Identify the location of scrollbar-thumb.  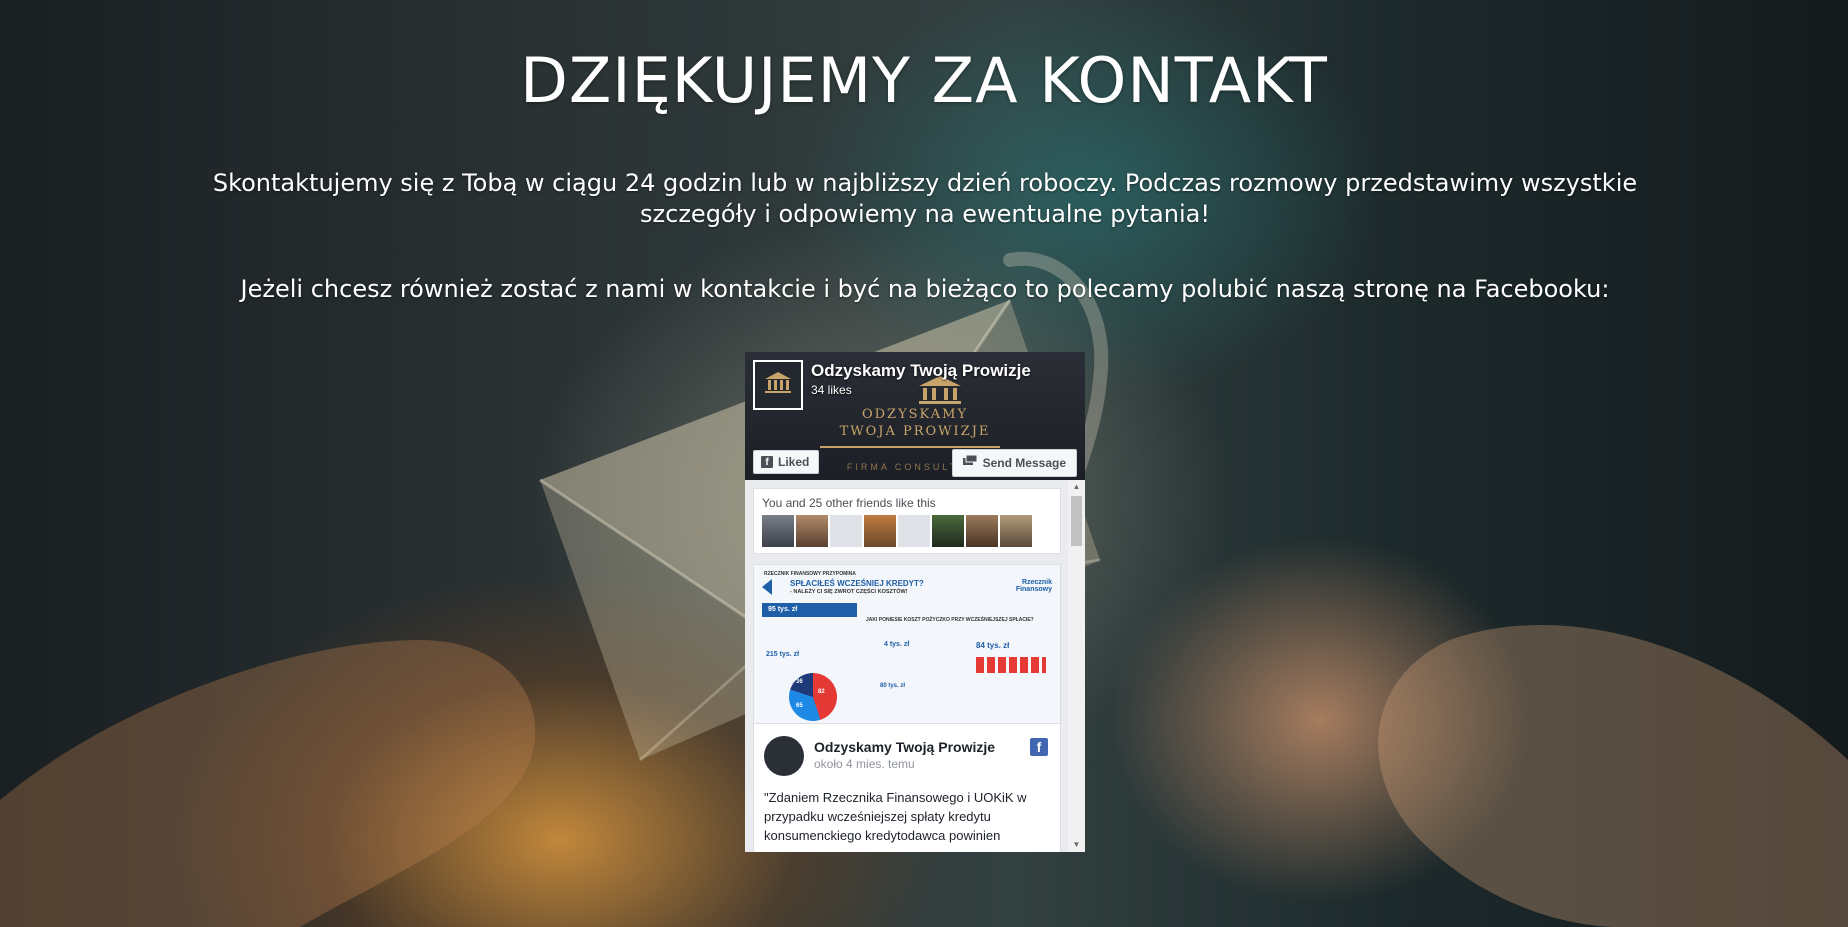
(1076, 521).